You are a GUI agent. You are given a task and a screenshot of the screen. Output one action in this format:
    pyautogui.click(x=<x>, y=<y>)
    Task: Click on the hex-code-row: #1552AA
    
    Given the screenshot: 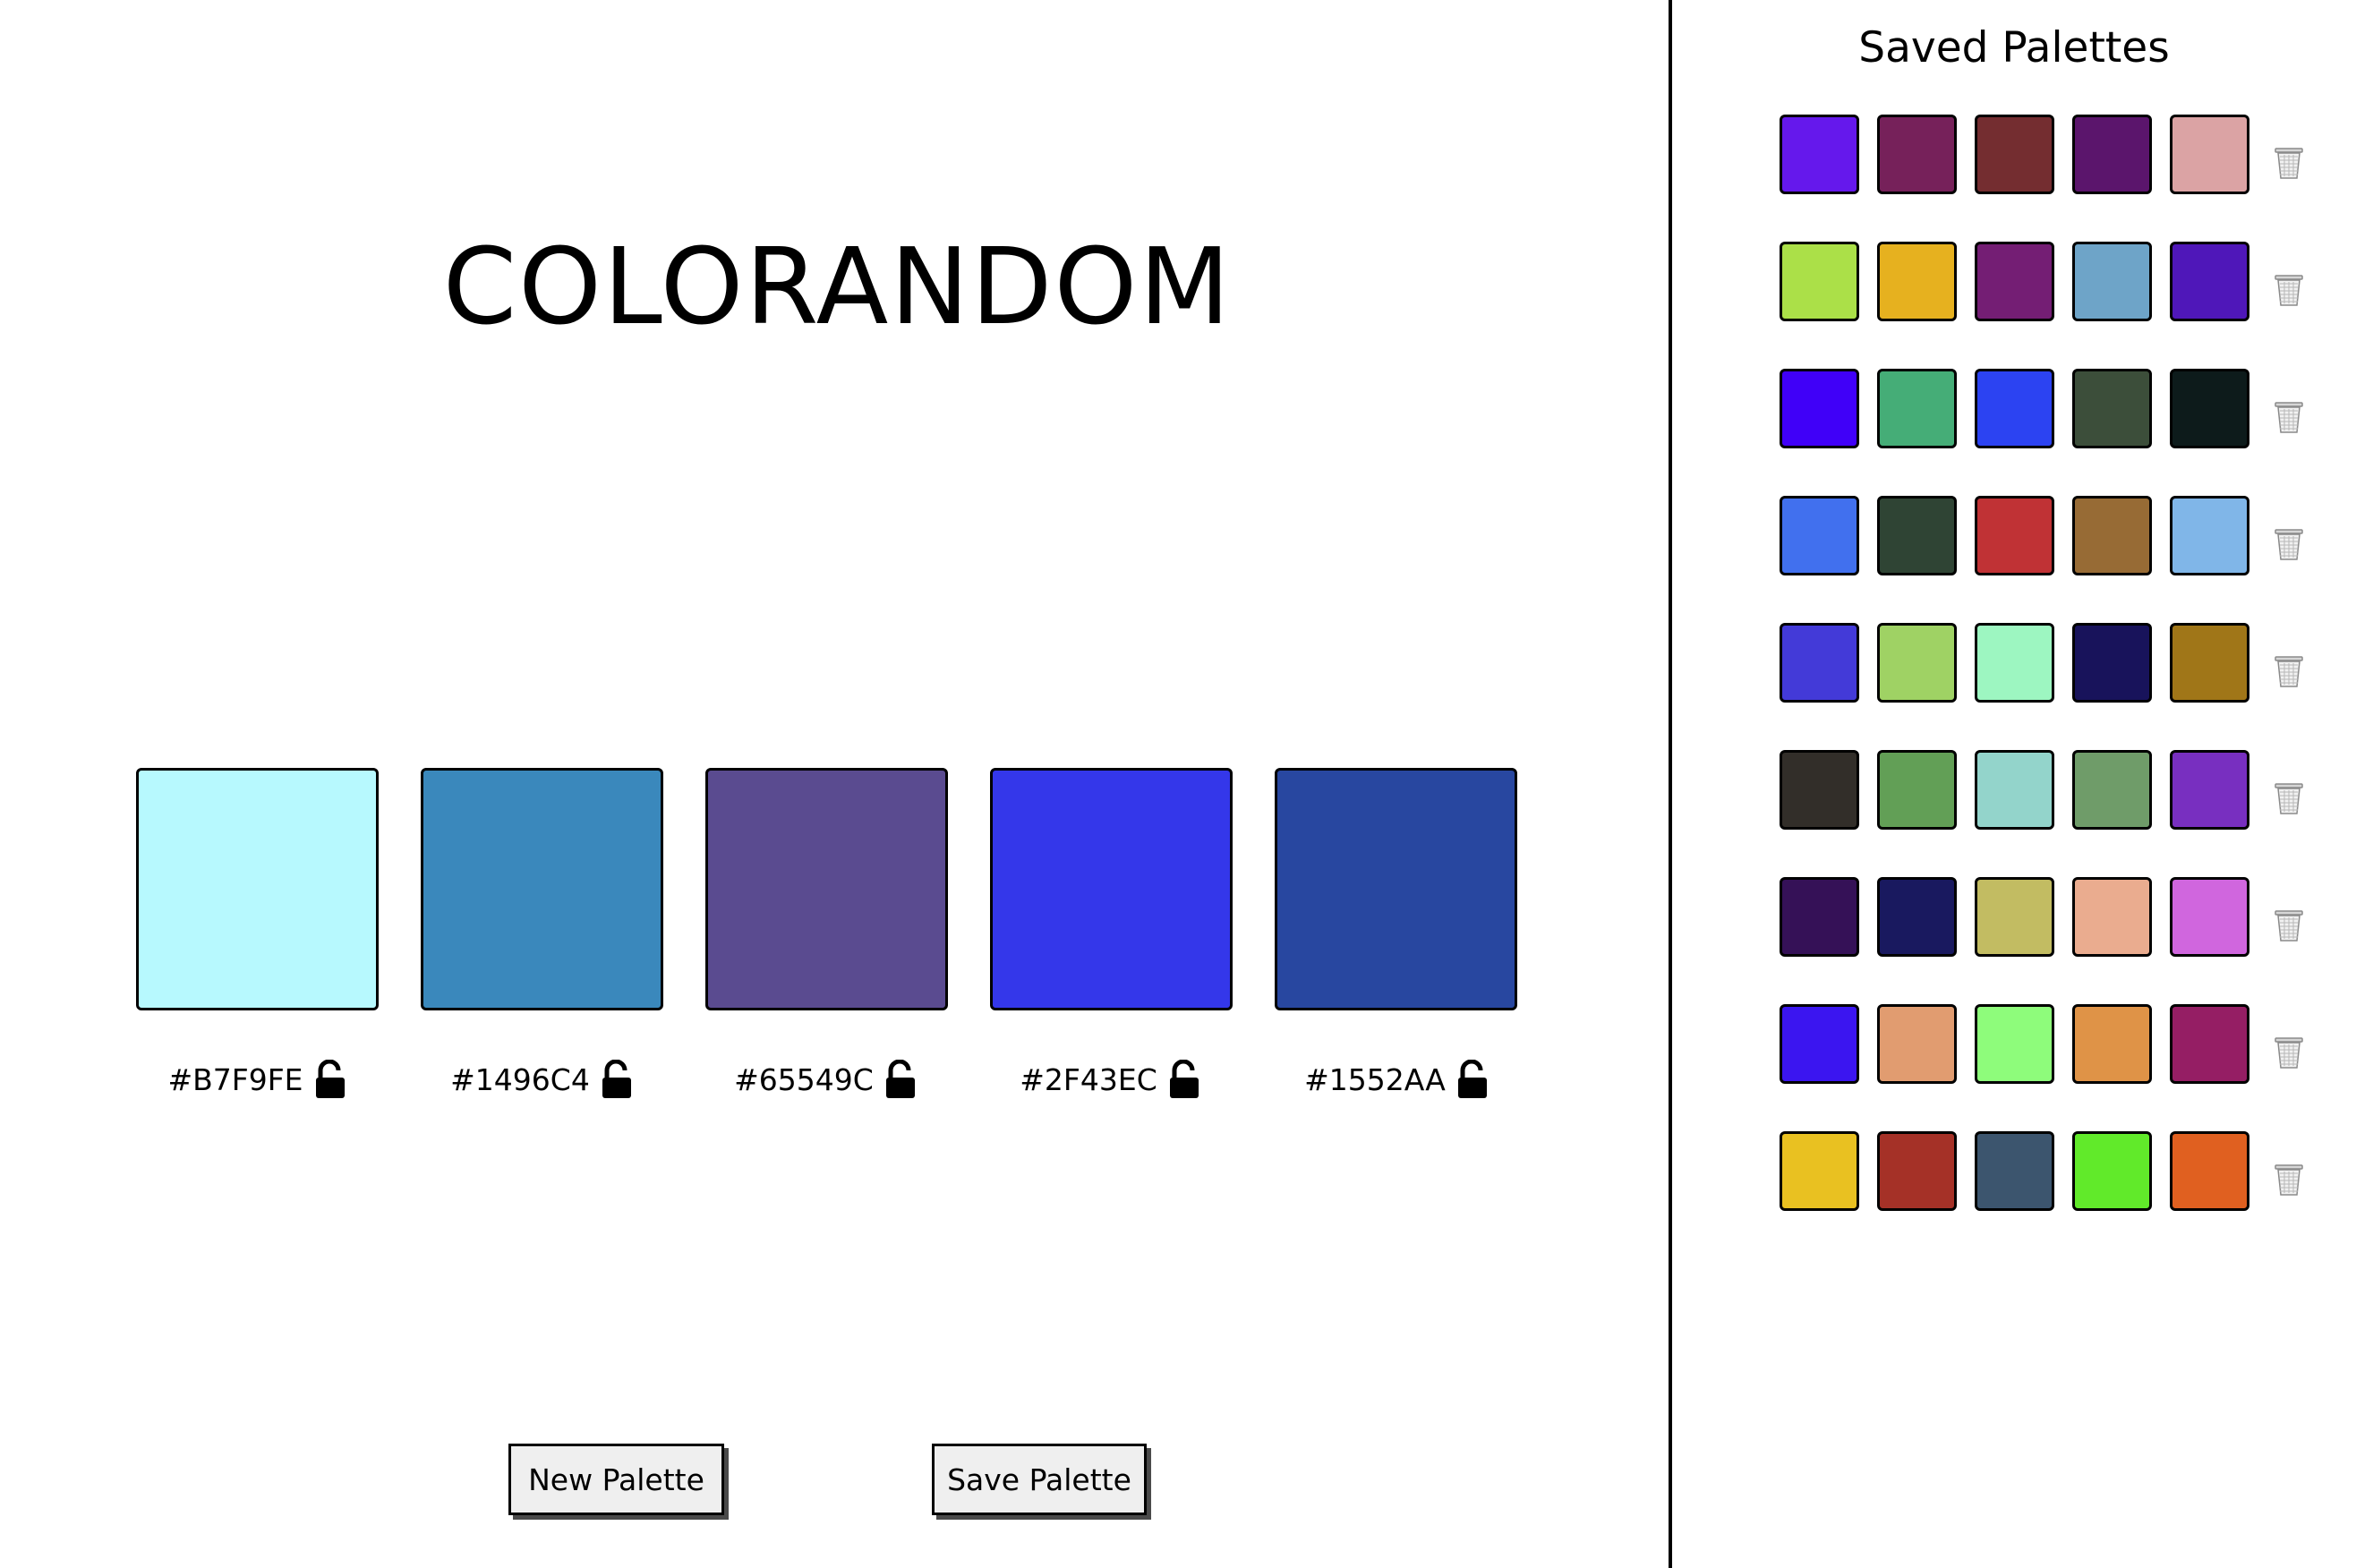 What is the action you would take?
    pyautogui.click(x=1397, y=1079)
    